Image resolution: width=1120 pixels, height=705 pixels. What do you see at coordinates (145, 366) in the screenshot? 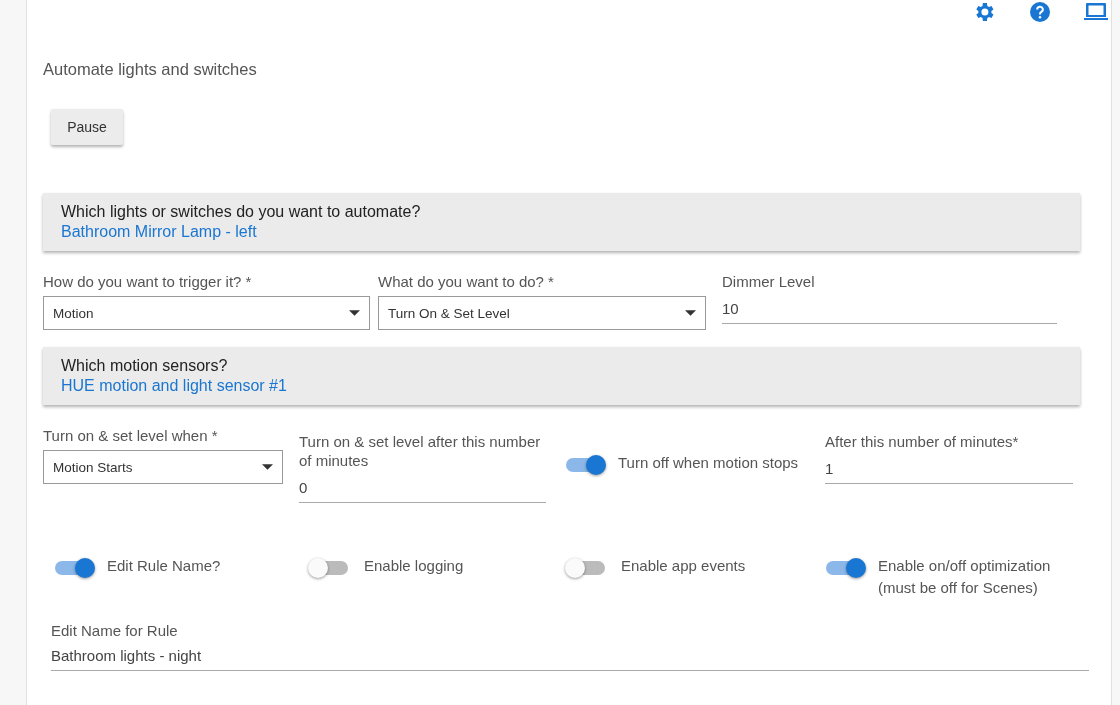
I see `section-question: Which motion sensors?` at bounding box center [145, 366].